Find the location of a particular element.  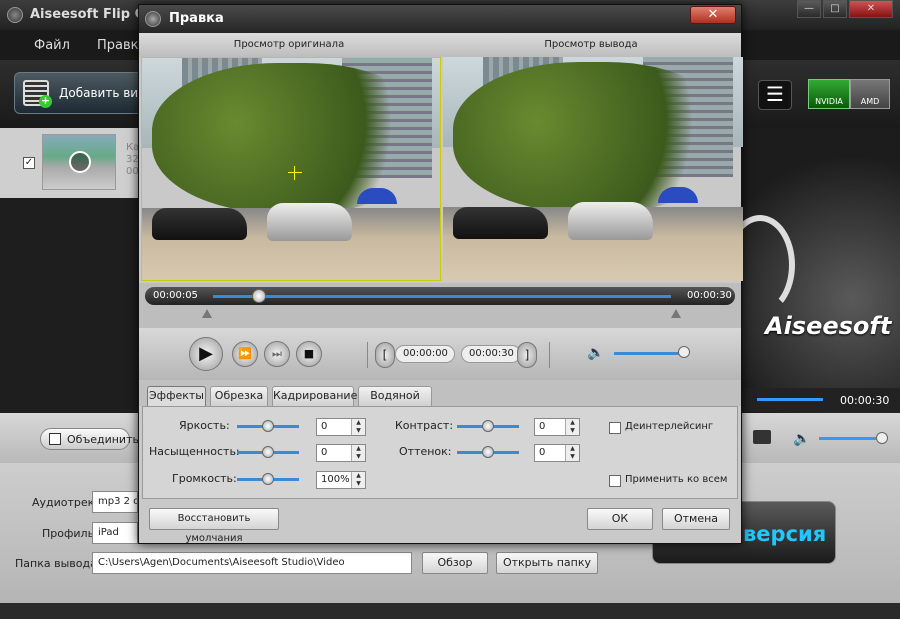

fast-forward-button: ⏩ is located at coordinates (245, 354).